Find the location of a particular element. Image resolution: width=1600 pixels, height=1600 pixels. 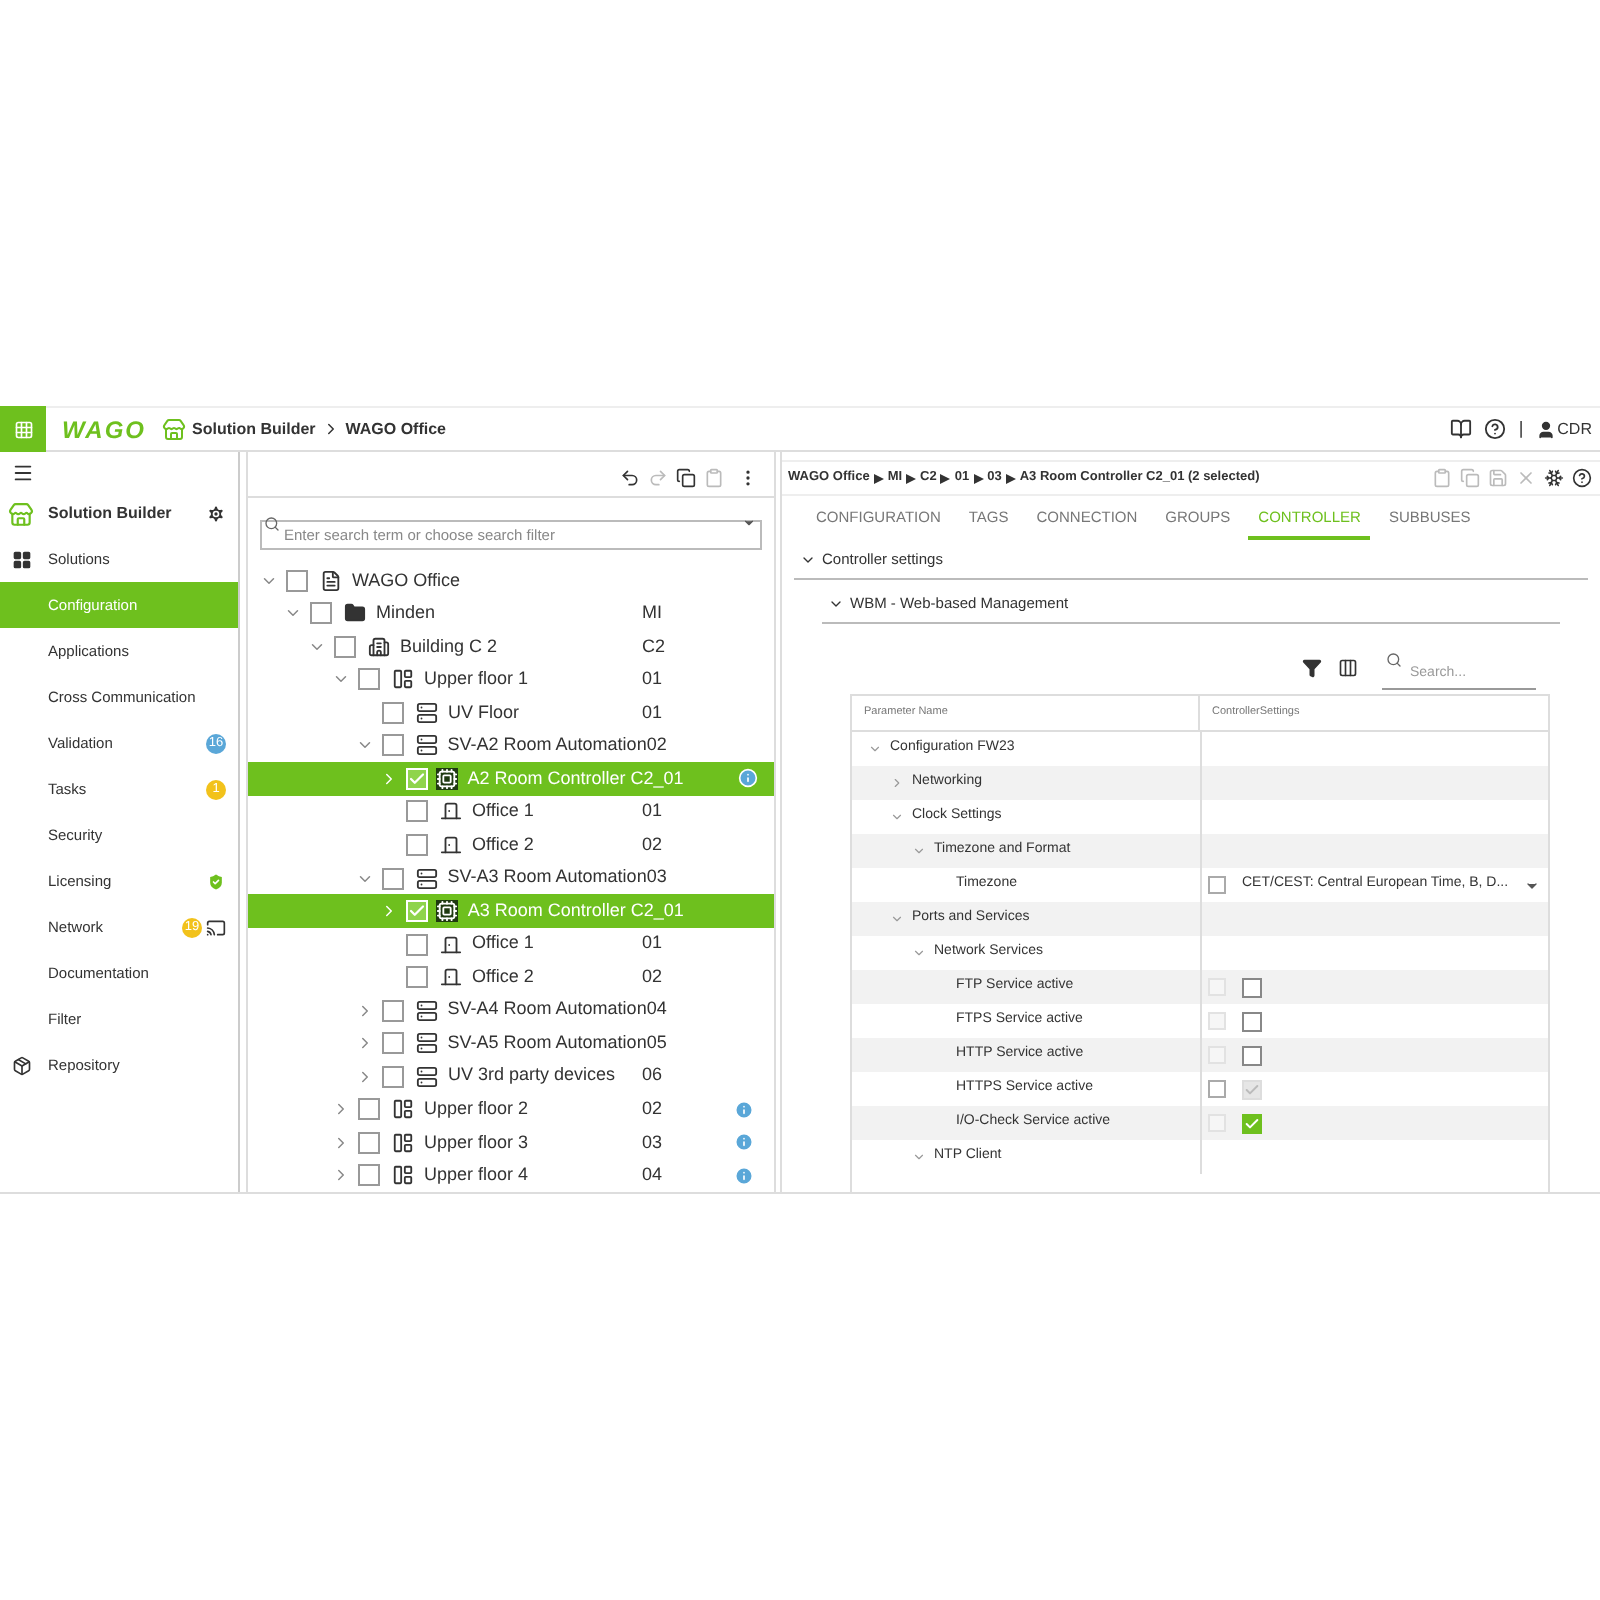

tree-item: SV-A2 Room Automation02 is located at coordinates (511, 746).